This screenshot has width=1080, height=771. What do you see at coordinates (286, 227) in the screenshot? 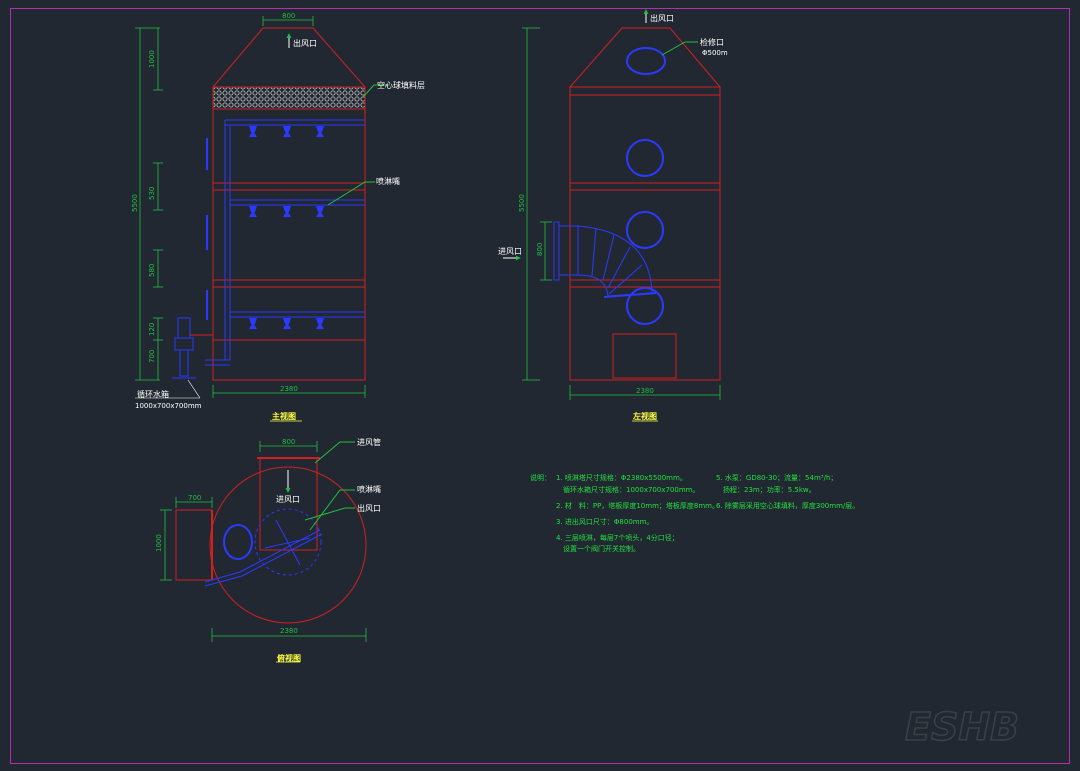
I see `front-nozzles` at bounding box center [286, 227].